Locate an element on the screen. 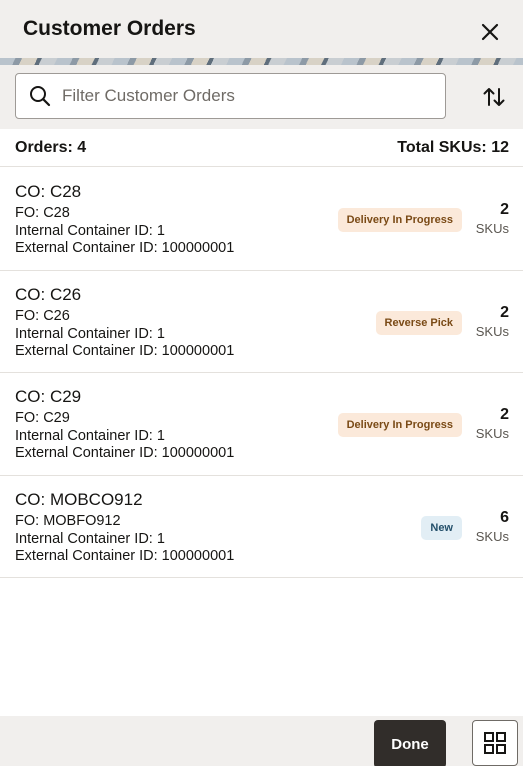 The image size is (523, 766). customer-order-id: CO: C28 is located at coordinates (48, 191).